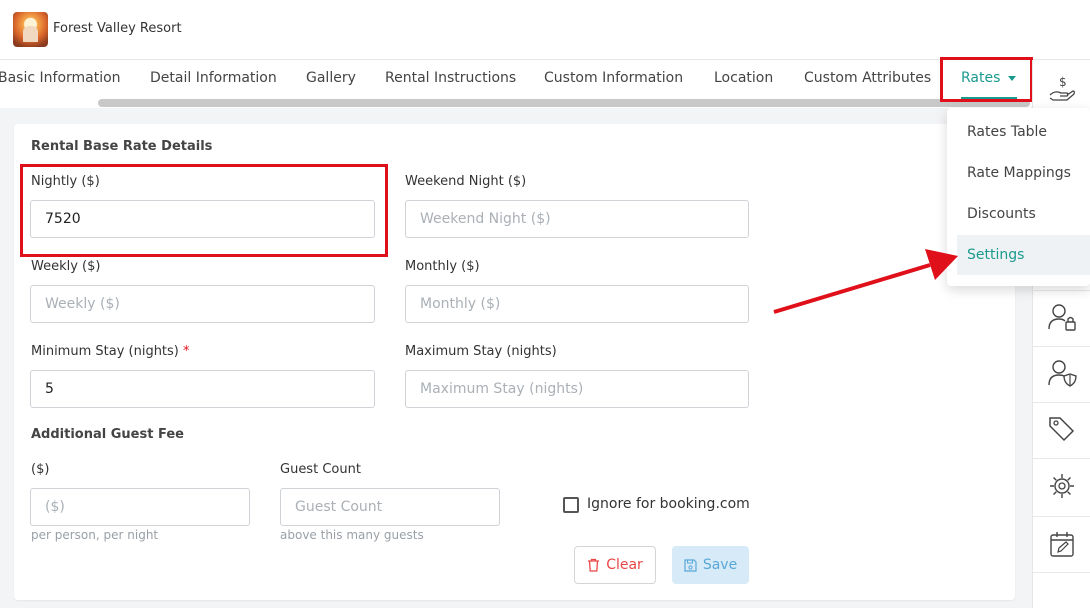 The width and height of the screenshot is (1090, 608). I want to click on fee-label: ($), so click(40, 469).